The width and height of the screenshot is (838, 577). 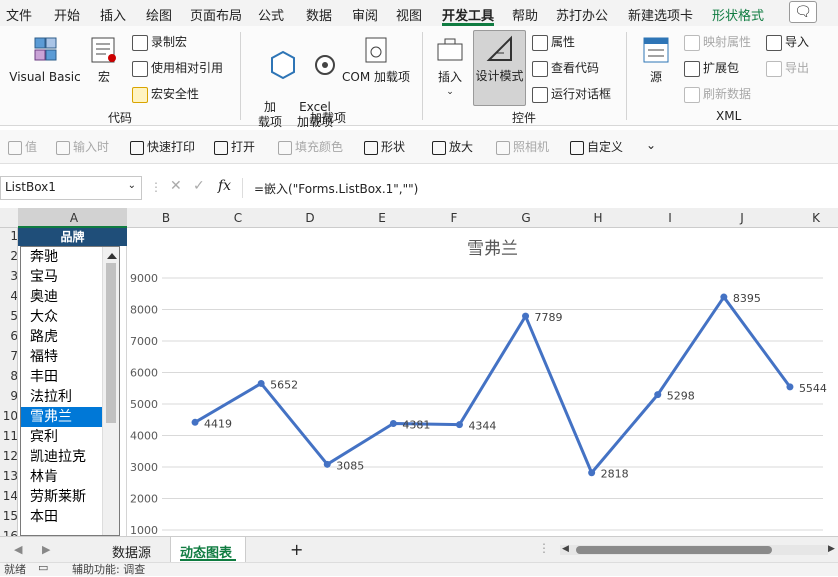 I want to click on run-dialog-button: 运行对话框, so click(x=571, y=94).